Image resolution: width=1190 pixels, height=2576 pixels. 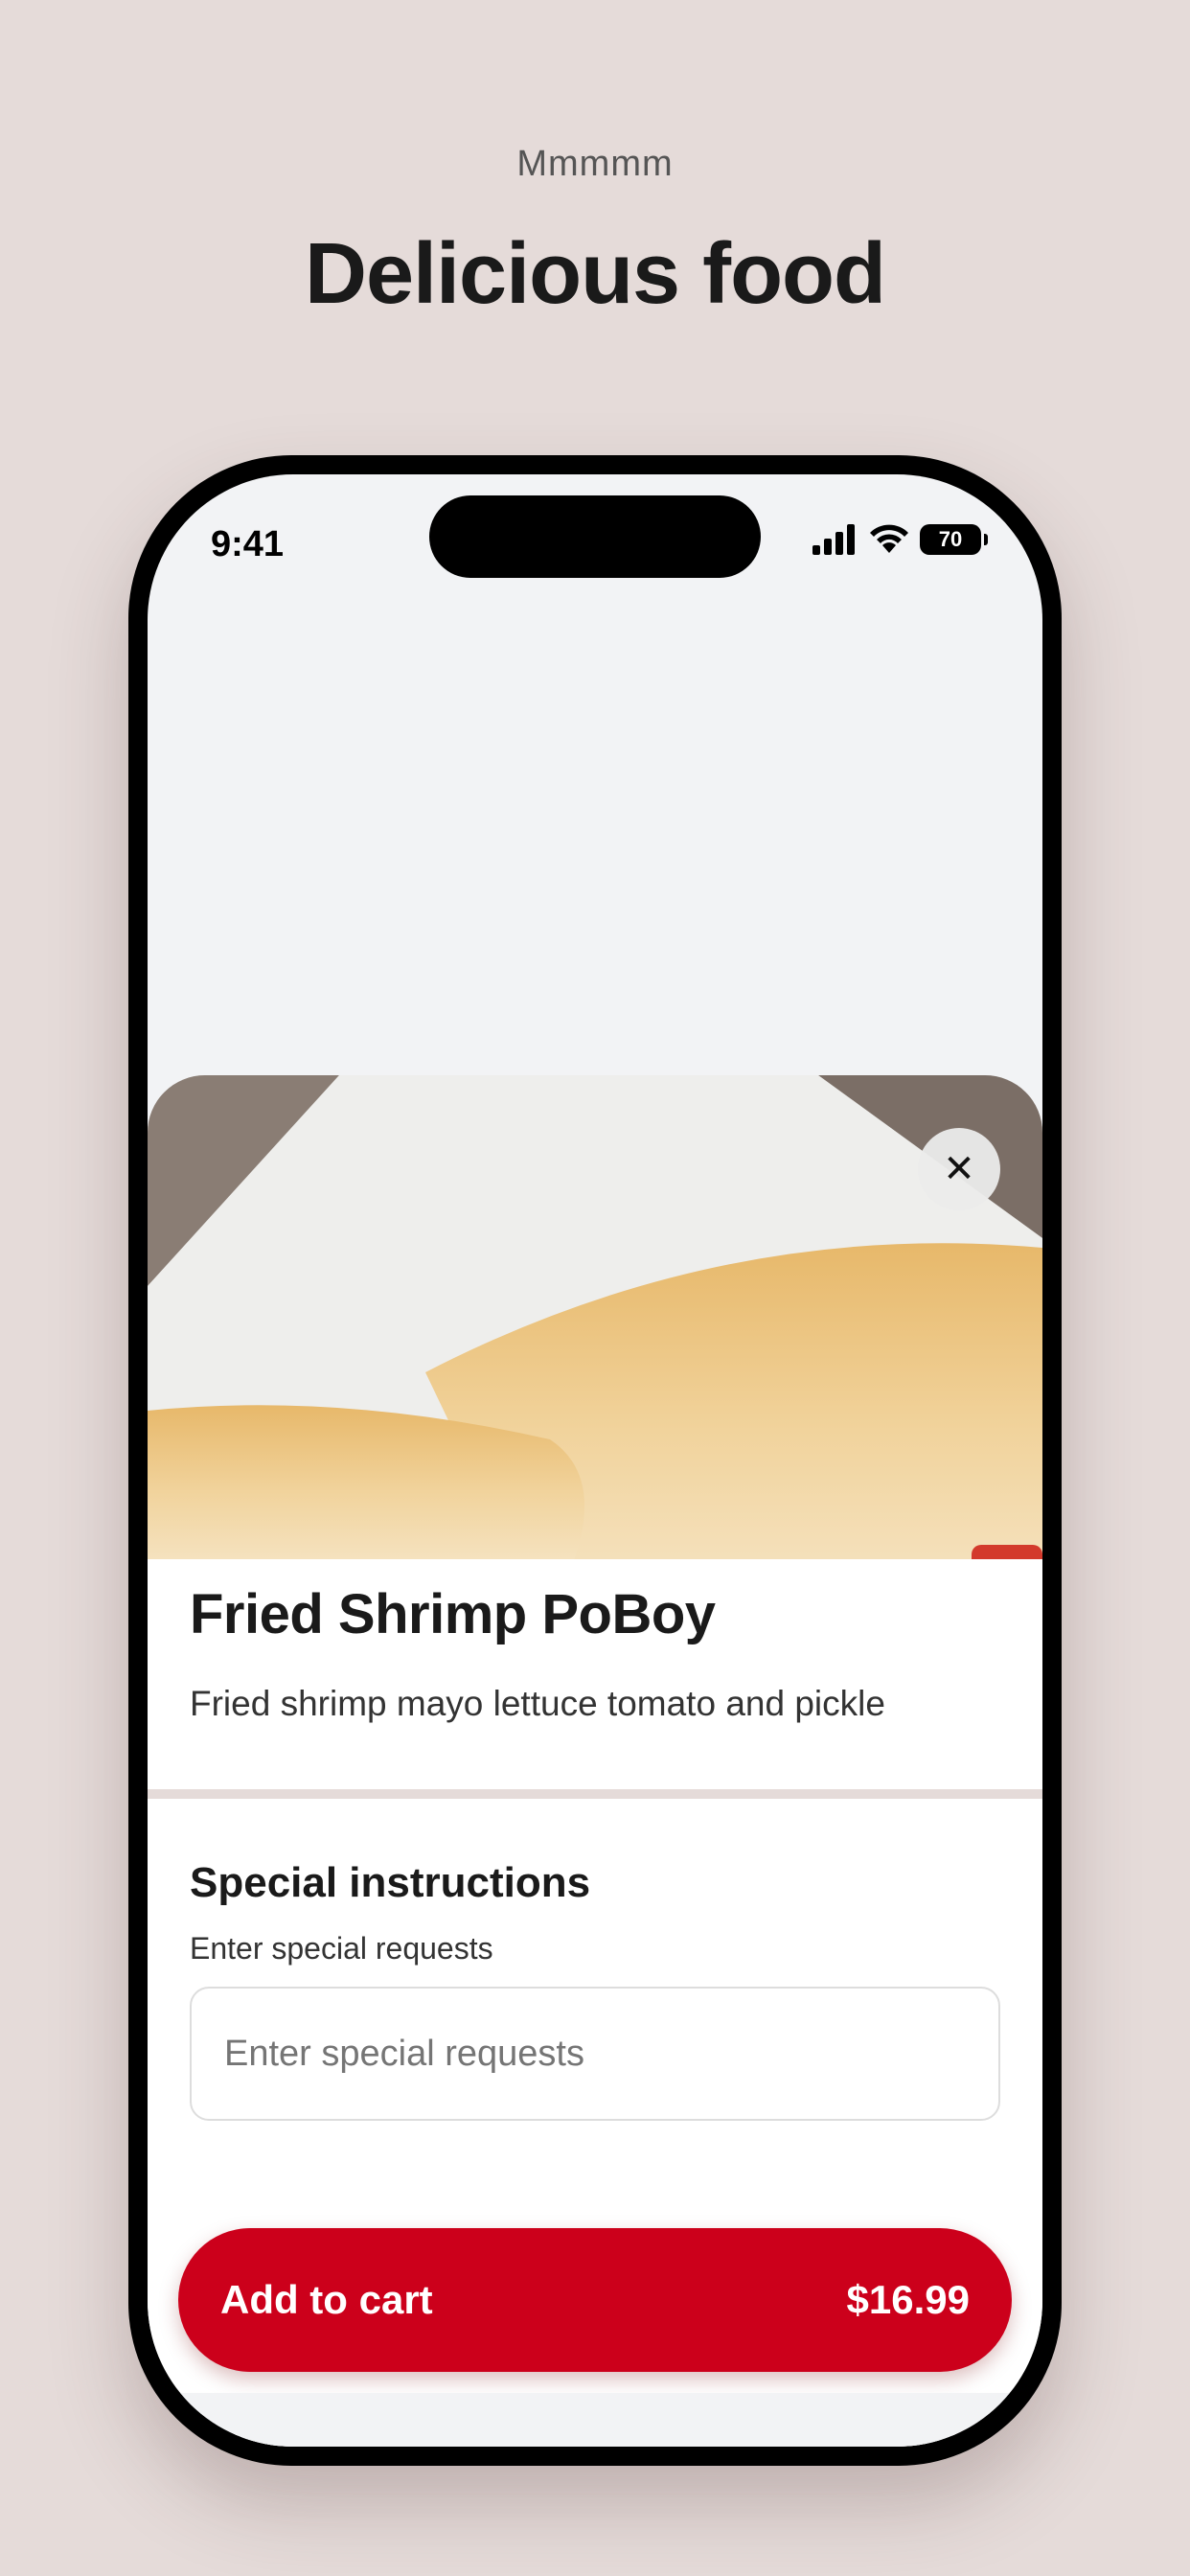 I want to click on home-indicator-area, so click(x=595, y=2420).